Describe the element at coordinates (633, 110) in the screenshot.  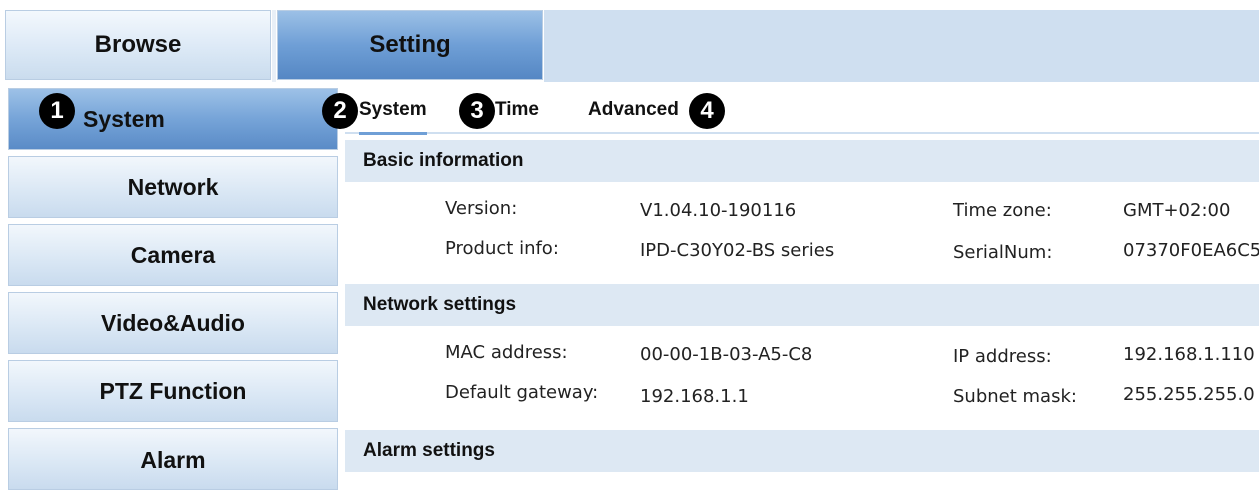
I see `subtab-advanced: Advanced` at that location.